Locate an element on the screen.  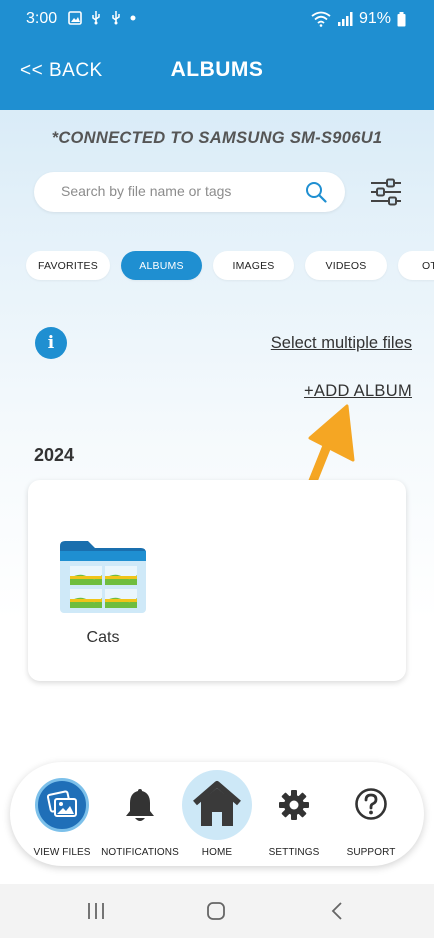
battery-percent: 91% is located at coordinates (374, 18).